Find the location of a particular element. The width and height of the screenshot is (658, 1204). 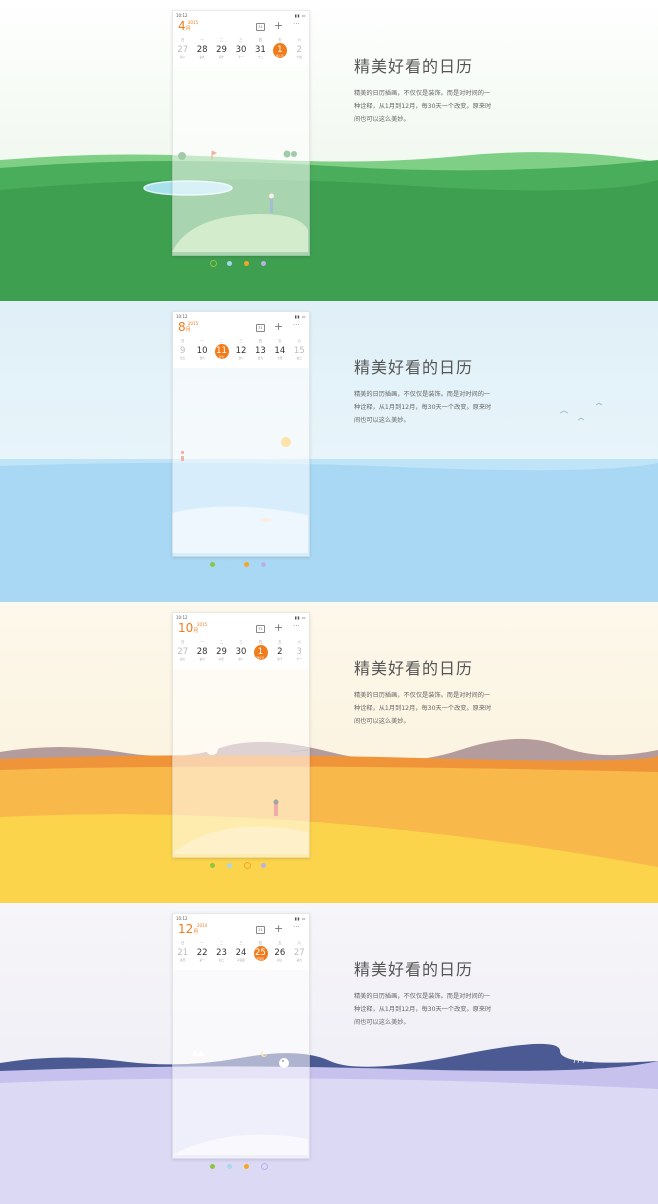

weekday-label: 日 is located at coordinates (182, 642).